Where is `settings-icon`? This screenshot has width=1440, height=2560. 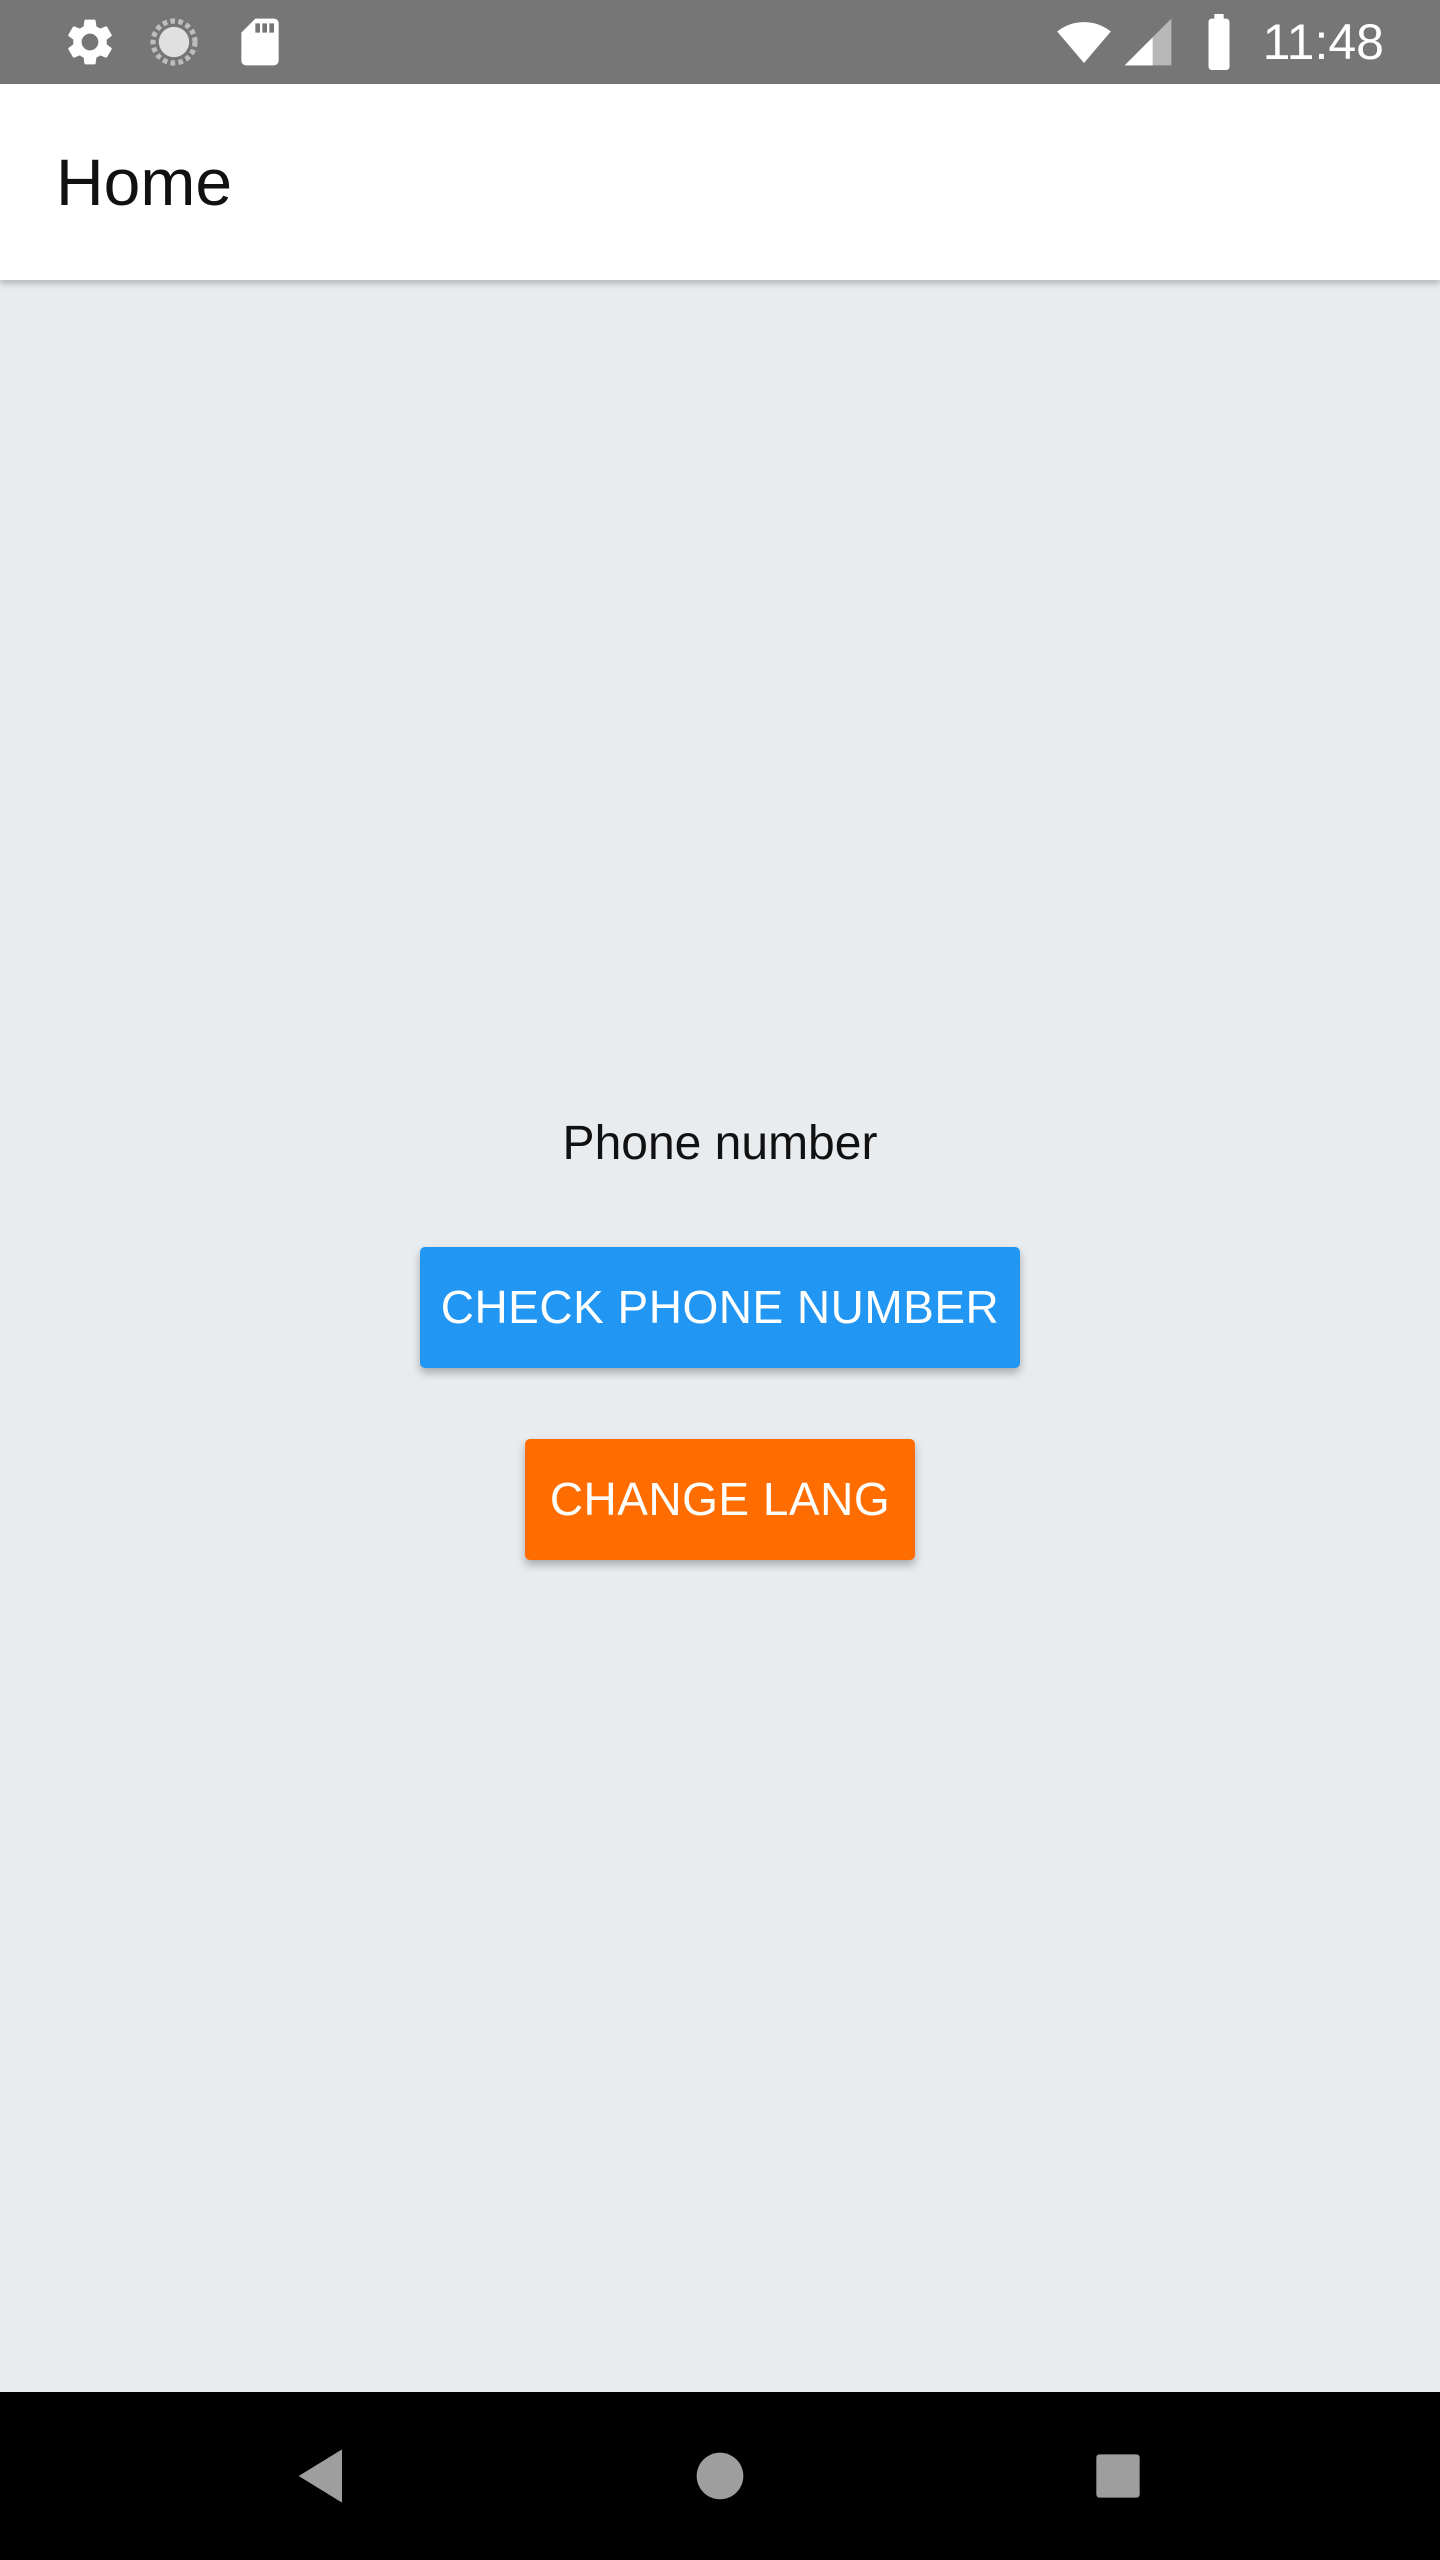
settings-icon is located at coordinates (90, 42).